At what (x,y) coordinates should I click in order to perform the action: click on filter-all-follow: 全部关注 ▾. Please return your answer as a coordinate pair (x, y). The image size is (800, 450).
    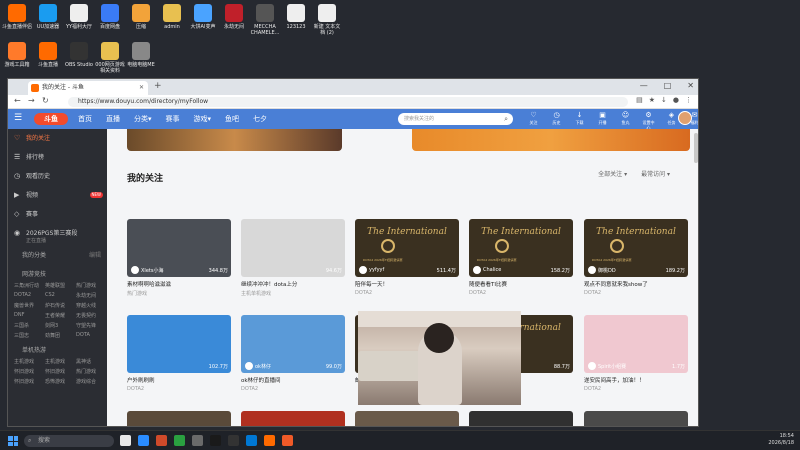
    Looking at the image, I should click on (612, 173).